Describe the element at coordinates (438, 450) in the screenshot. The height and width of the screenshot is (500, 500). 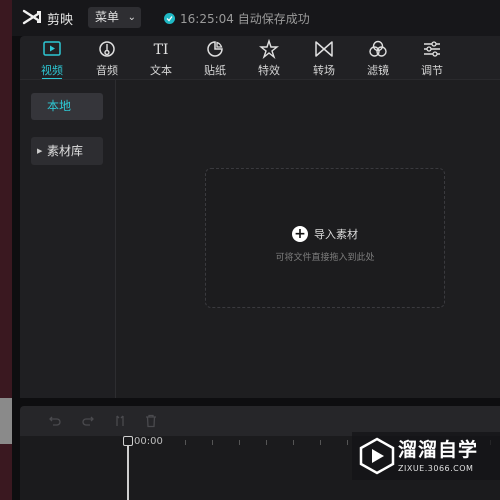
I see `watermark-title: 溜溜自学` at that location.